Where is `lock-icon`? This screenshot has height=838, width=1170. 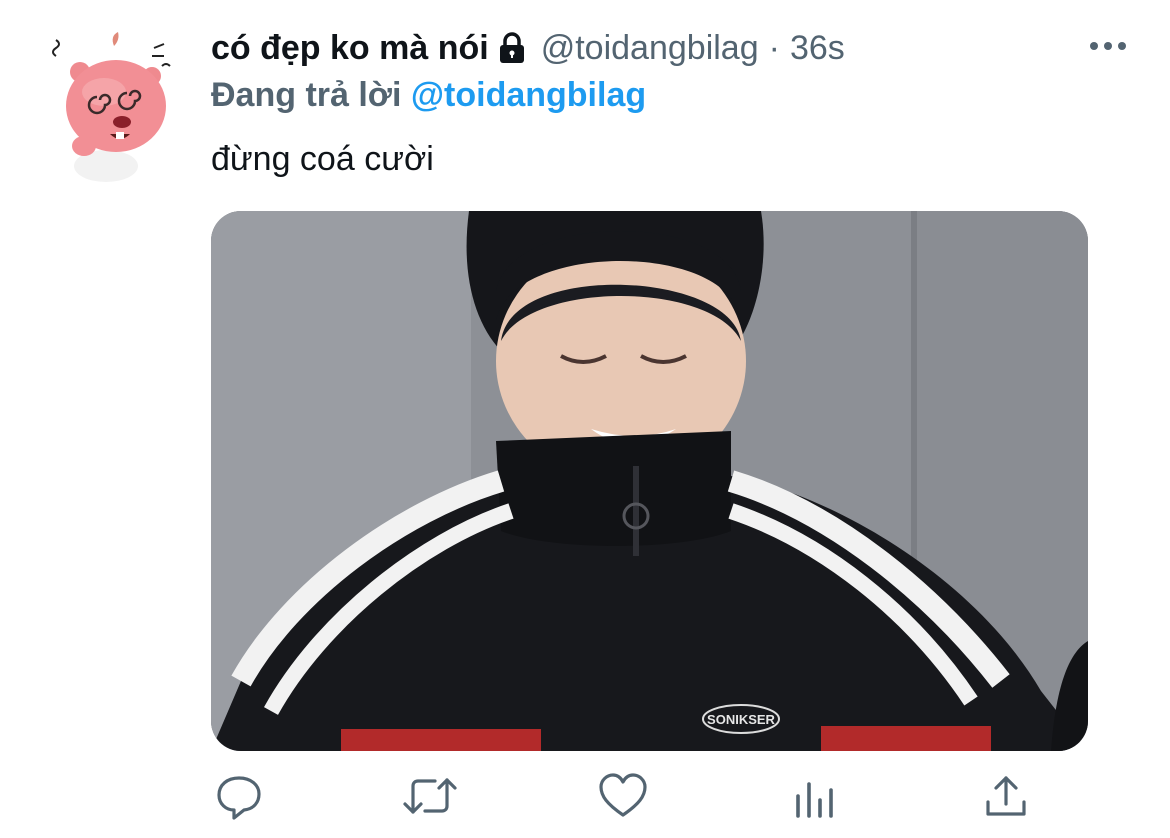 lock-icon is located at coordinates (512, 48).